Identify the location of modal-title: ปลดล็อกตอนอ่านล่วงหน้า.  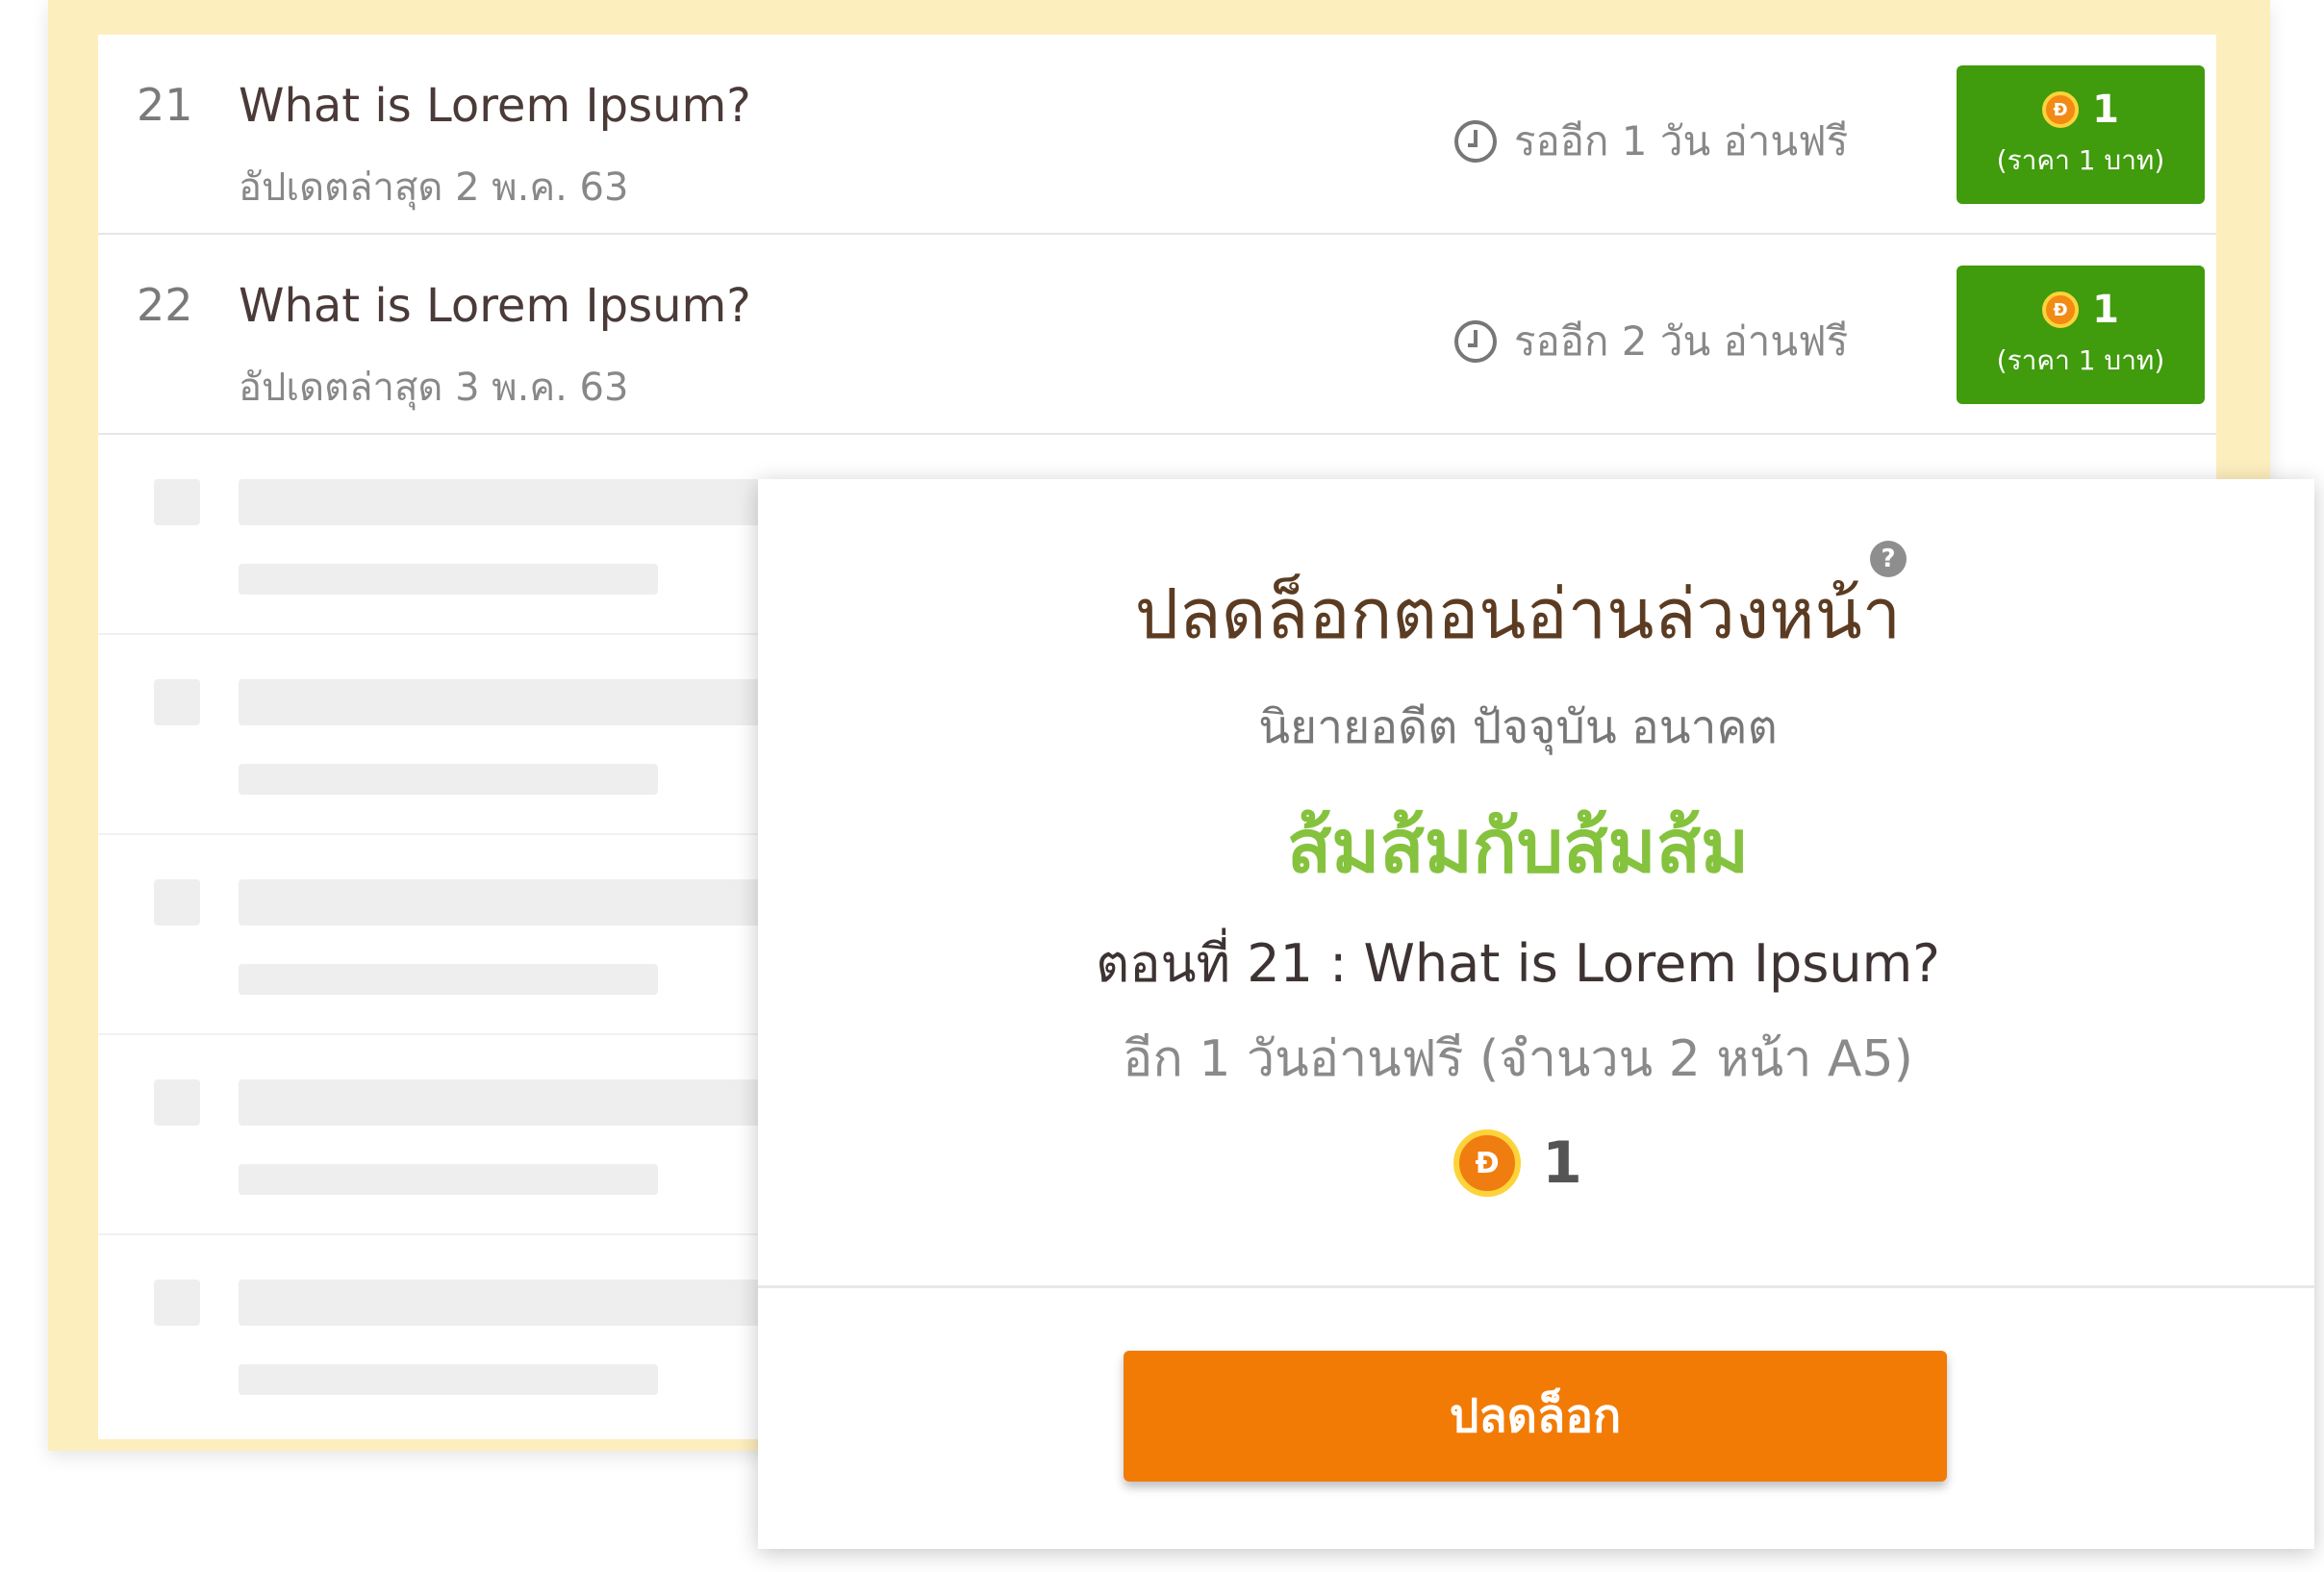
(1518, 613).